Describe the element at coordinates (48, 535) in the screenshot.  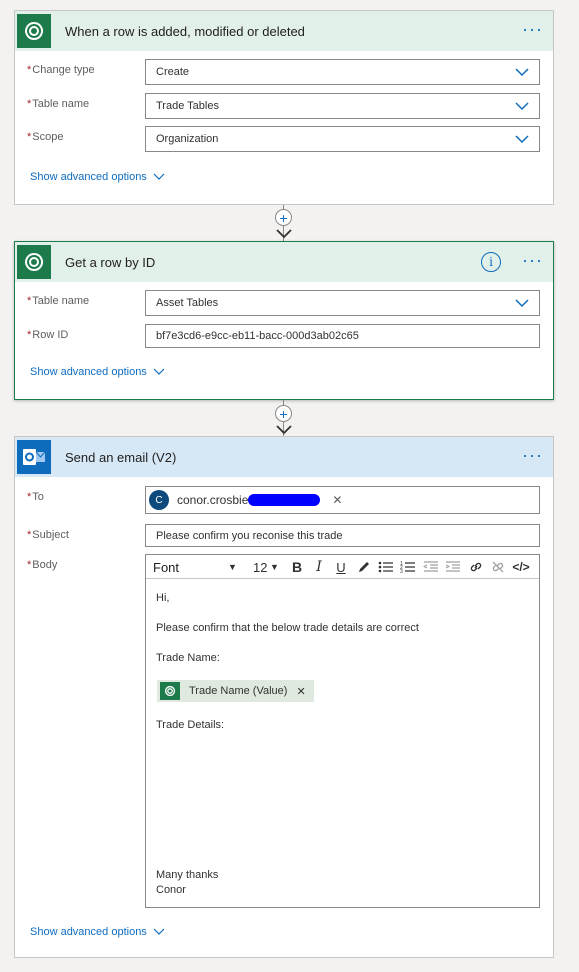
I see `subject-label: *Subject` at that location.